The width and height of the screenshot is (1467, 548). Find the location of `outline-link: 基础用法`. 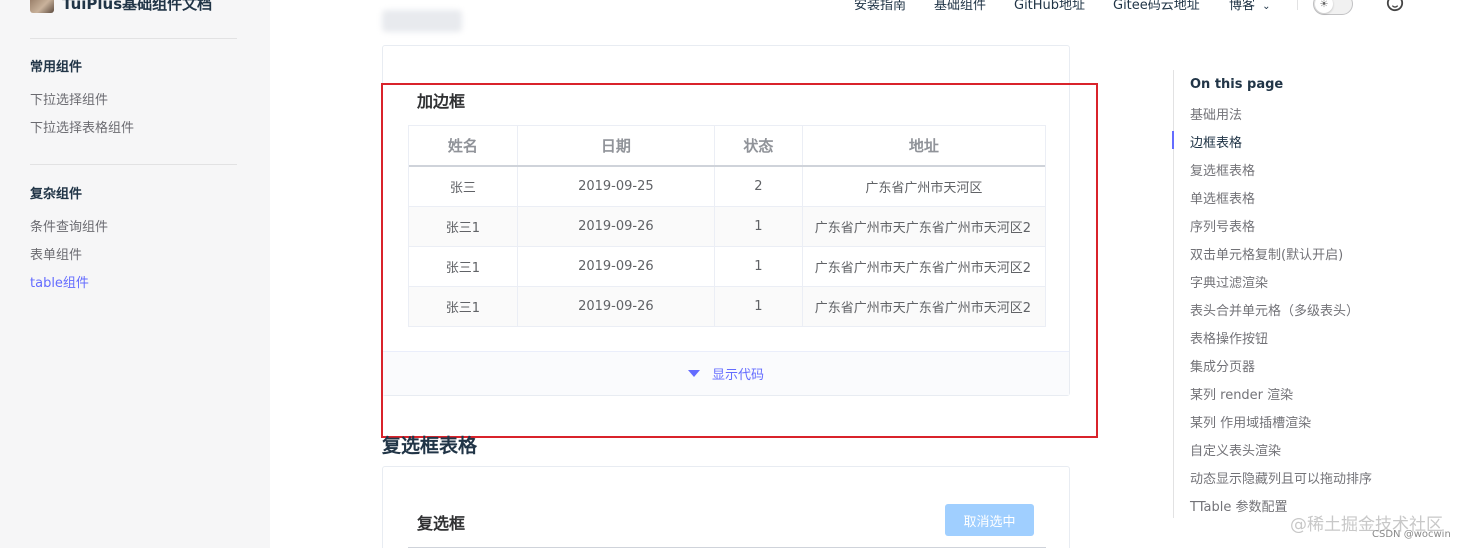

outline-link: 基础用法 is located at coordinates (1216, 113).